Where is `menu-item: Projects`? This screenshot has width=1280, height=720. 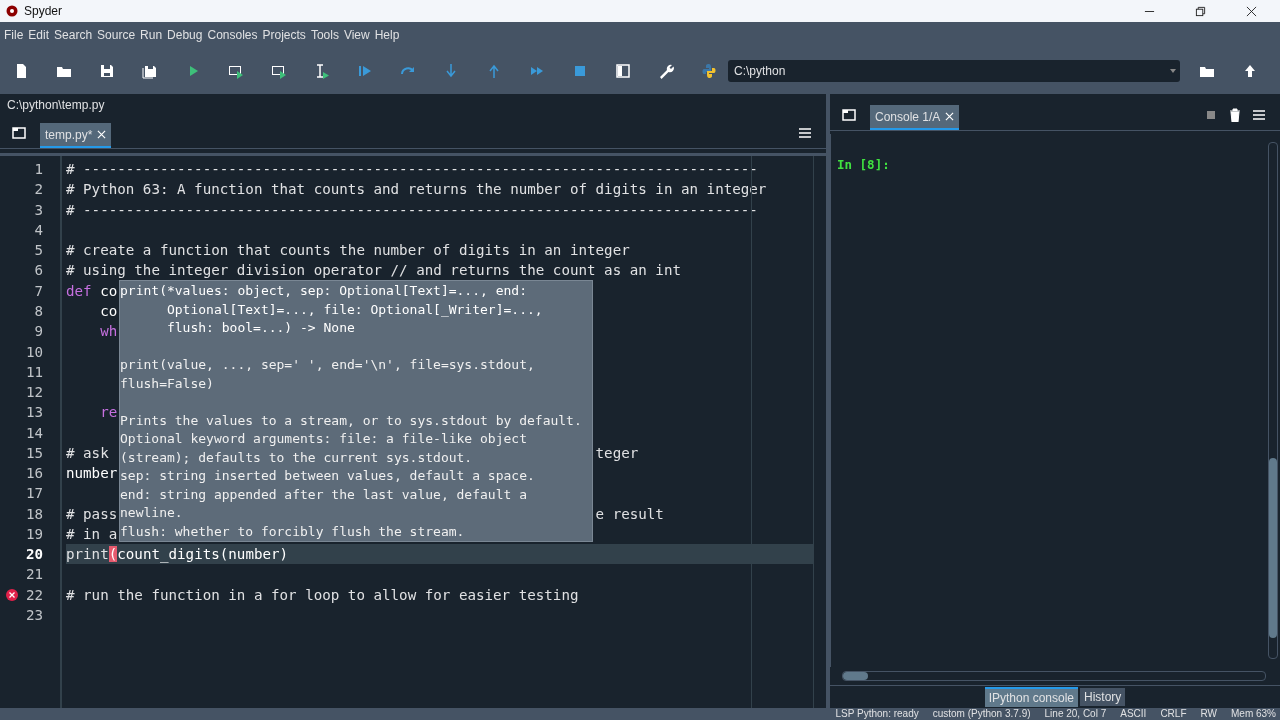 menu-item: Projects is located at coordinates (284, 35).